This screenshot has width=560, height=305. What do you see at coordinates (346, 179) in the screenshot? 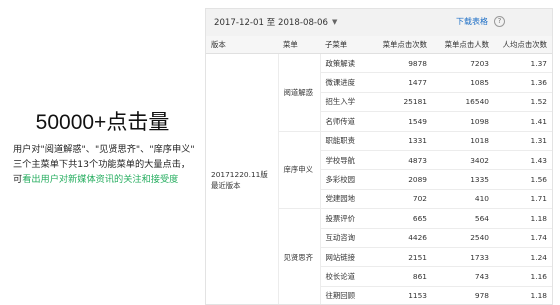
I see `submenu-cell: 多彩校园` at bounding box center [346, 179].